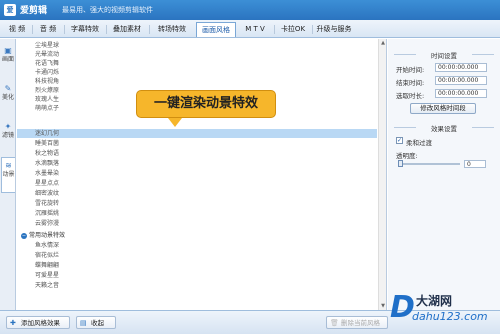 The height and width of the screenshot is (334, 500). What do you see at coordinates (434, 301) in the screenshot?
I see `watermark-name: 大湖网` at bounding box center [434, 301].